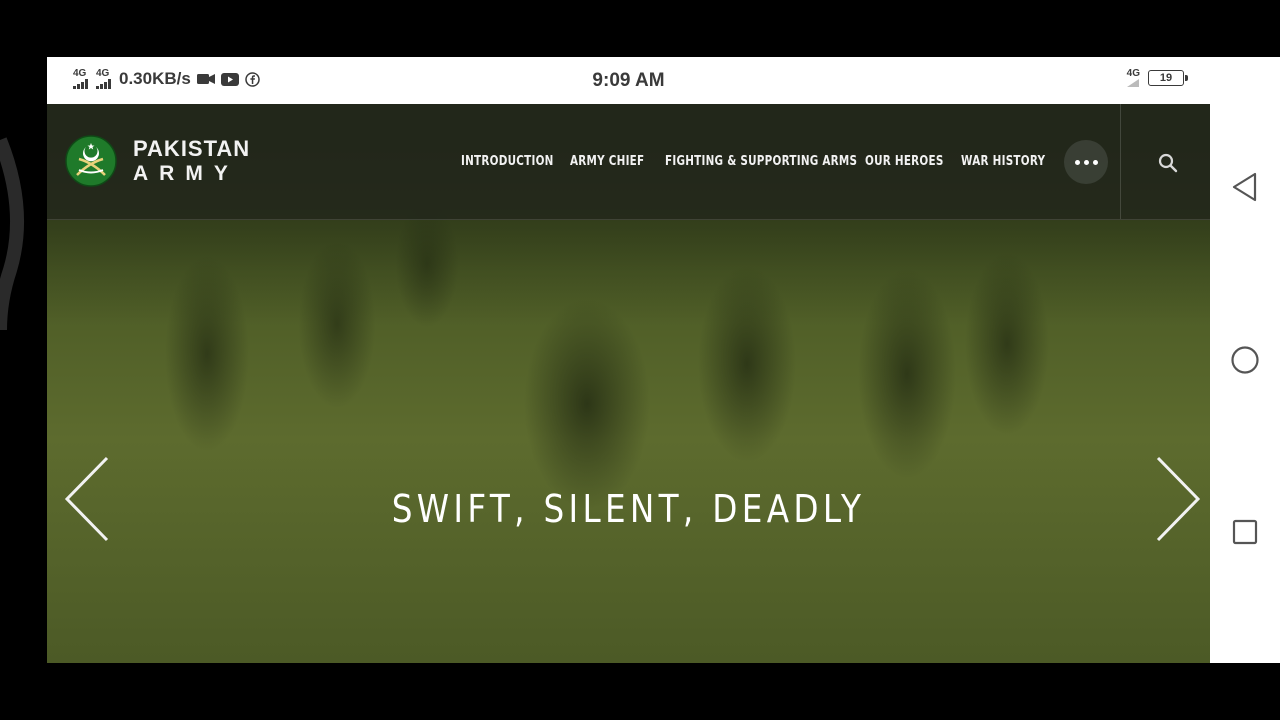 The height and width of the screenshot is (720, 1280). I want to click on logo-text: PAKISTAN ARMY, so click(192, 160).